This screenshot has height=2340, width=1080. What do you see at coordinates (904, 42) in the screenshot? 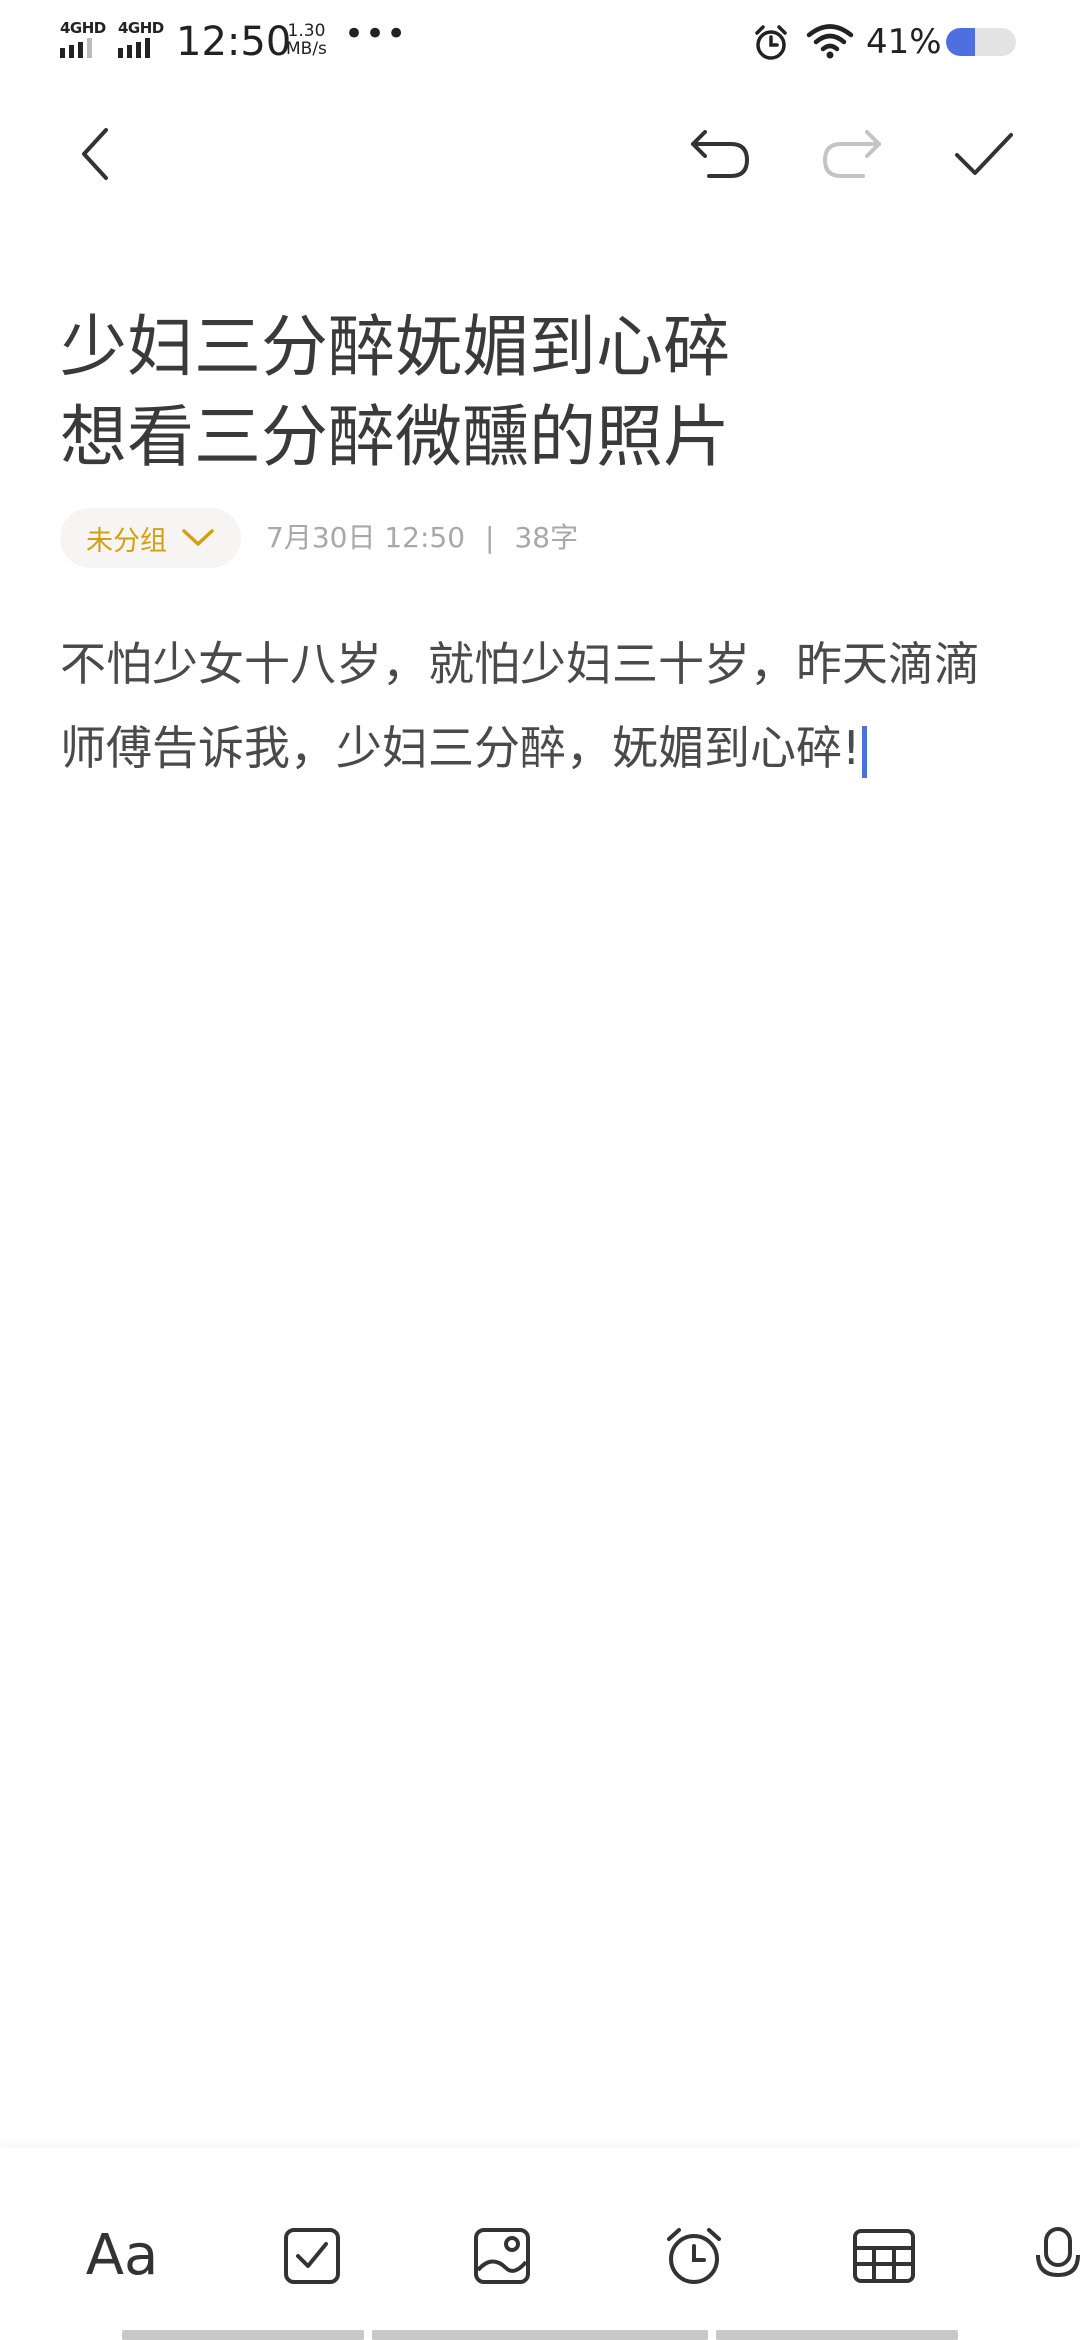
I see `battery-percentage: 41%` at bounding box center [904, 42].